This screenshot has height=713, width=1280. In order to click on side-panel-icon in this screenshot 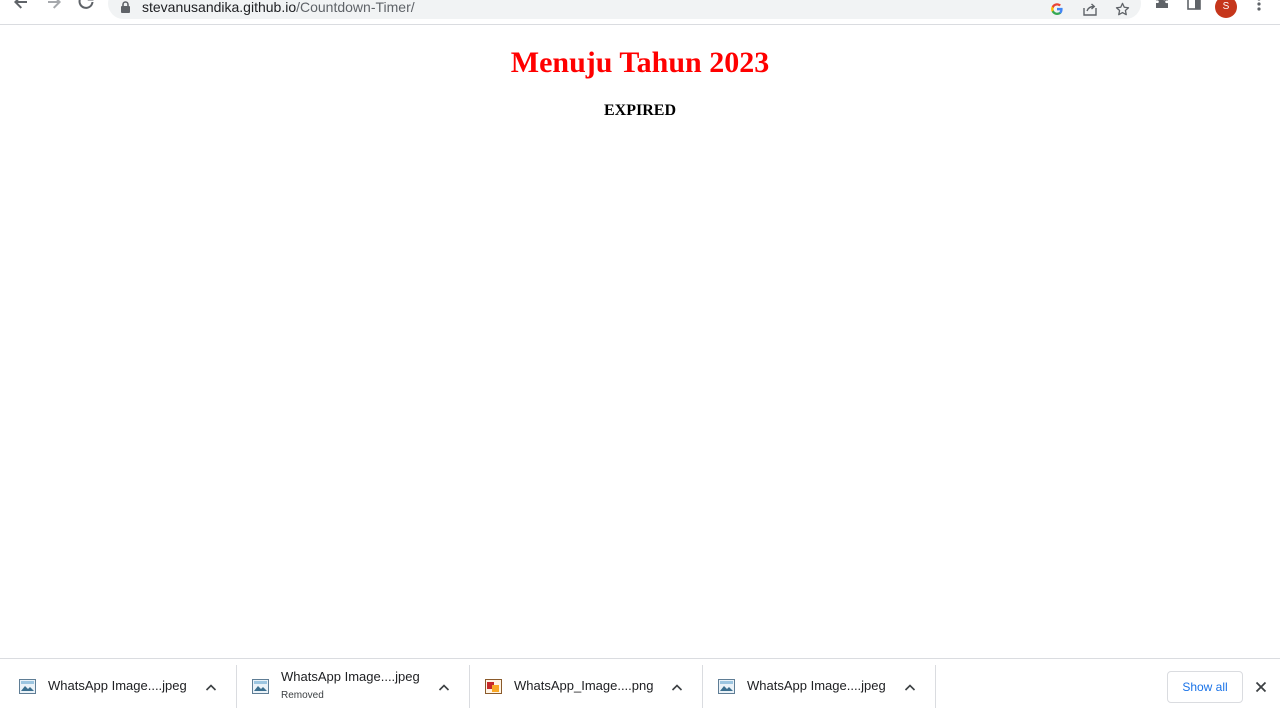, I will do `click(1194, 5)`.